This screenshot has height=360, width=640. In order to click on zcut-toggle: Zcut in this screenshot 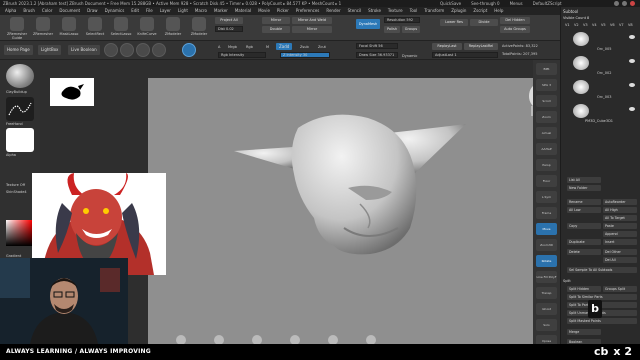, I will do `click(322, 47)`.